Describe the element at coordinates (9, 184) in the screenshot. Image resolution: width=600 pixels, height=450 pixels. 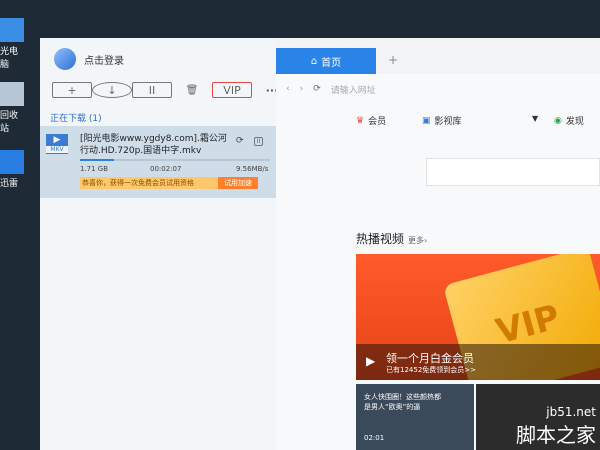
I see `desktop-icon-label: 迅雷` at that location.